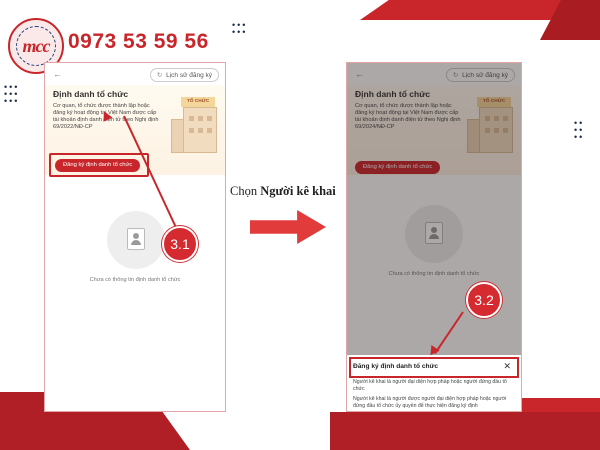 Image resolution: width=600 pixels, height=450 pixels. I want to click on register-org-button: Đăng ký định danh tổ chức, so click(98, 165).